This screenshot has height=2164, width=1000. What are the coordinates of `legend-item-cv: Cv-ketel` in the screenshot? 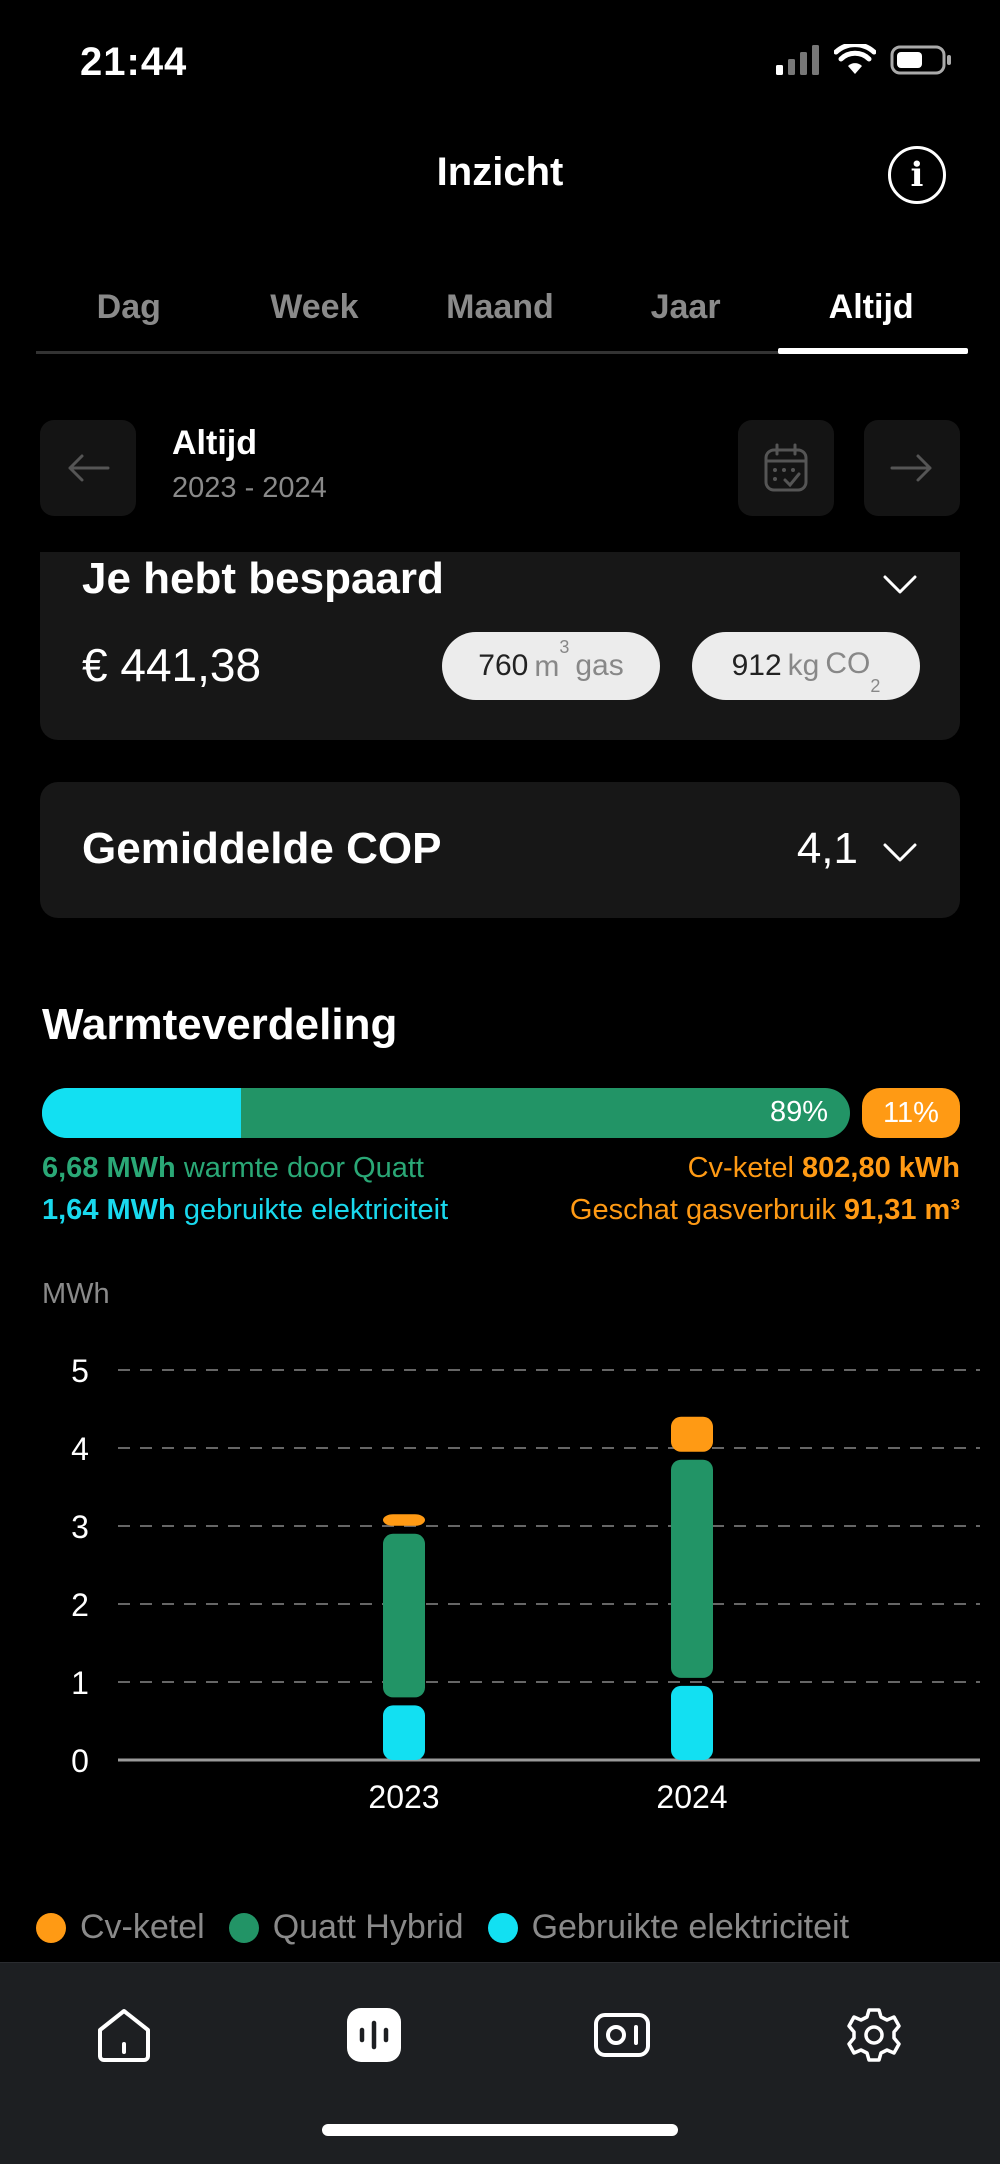 It's located at (120, 1927).